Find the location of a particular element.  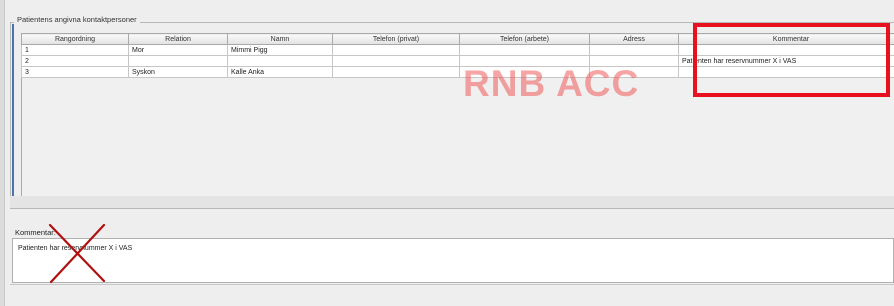

cell-relation: Mor is located at coordinates (178, 50).